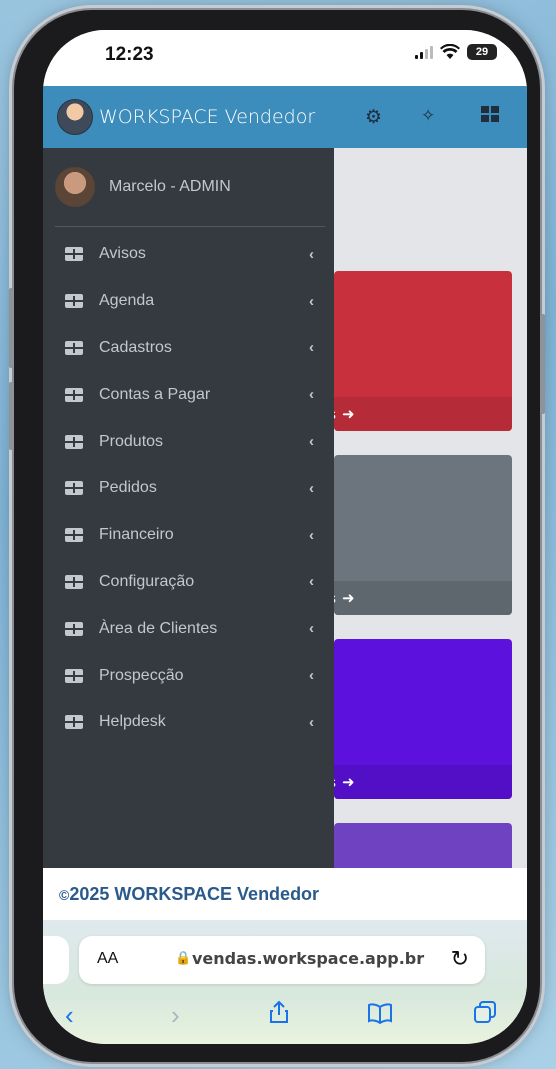 The width and height of the screenshot is (556, 1069). I want to click on browser-toolbar: AA 🔒 vendas.workspace.app.br ↻ ‹ ›, so click(285, 982).